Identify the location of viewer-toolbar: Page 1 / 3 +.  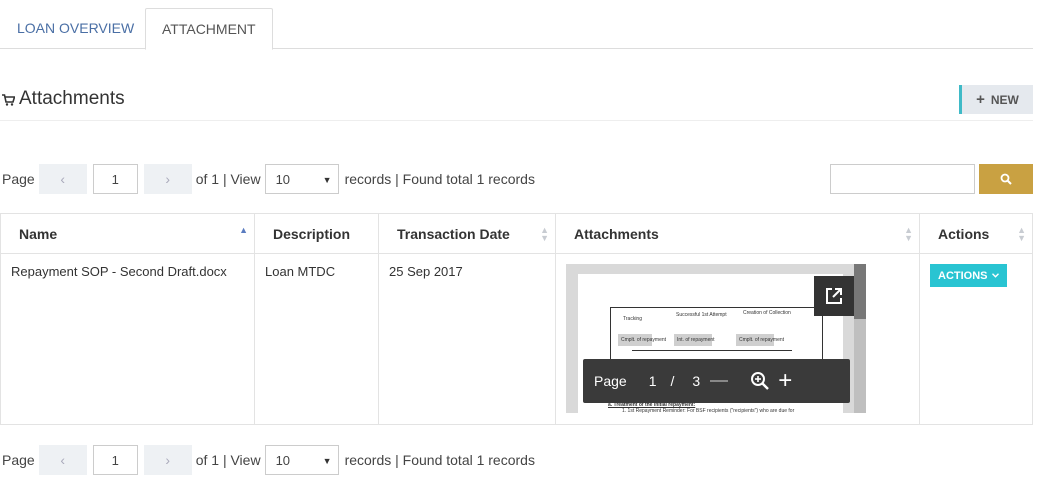
(716, 381).